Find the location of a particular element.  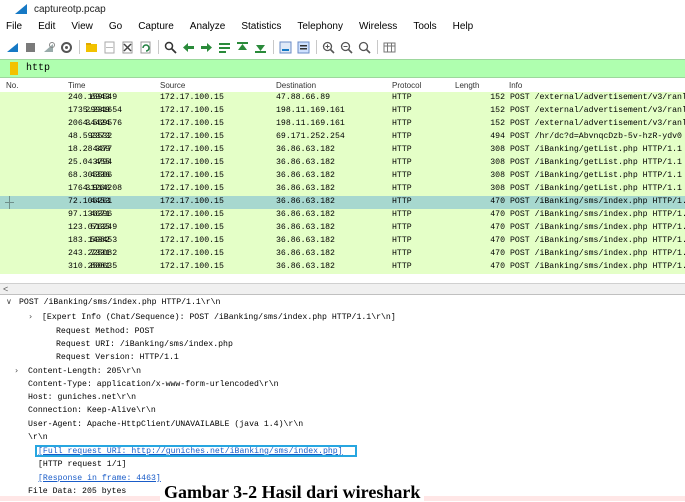

menu-analyze: Analyze is located at coordinates (208, 26).